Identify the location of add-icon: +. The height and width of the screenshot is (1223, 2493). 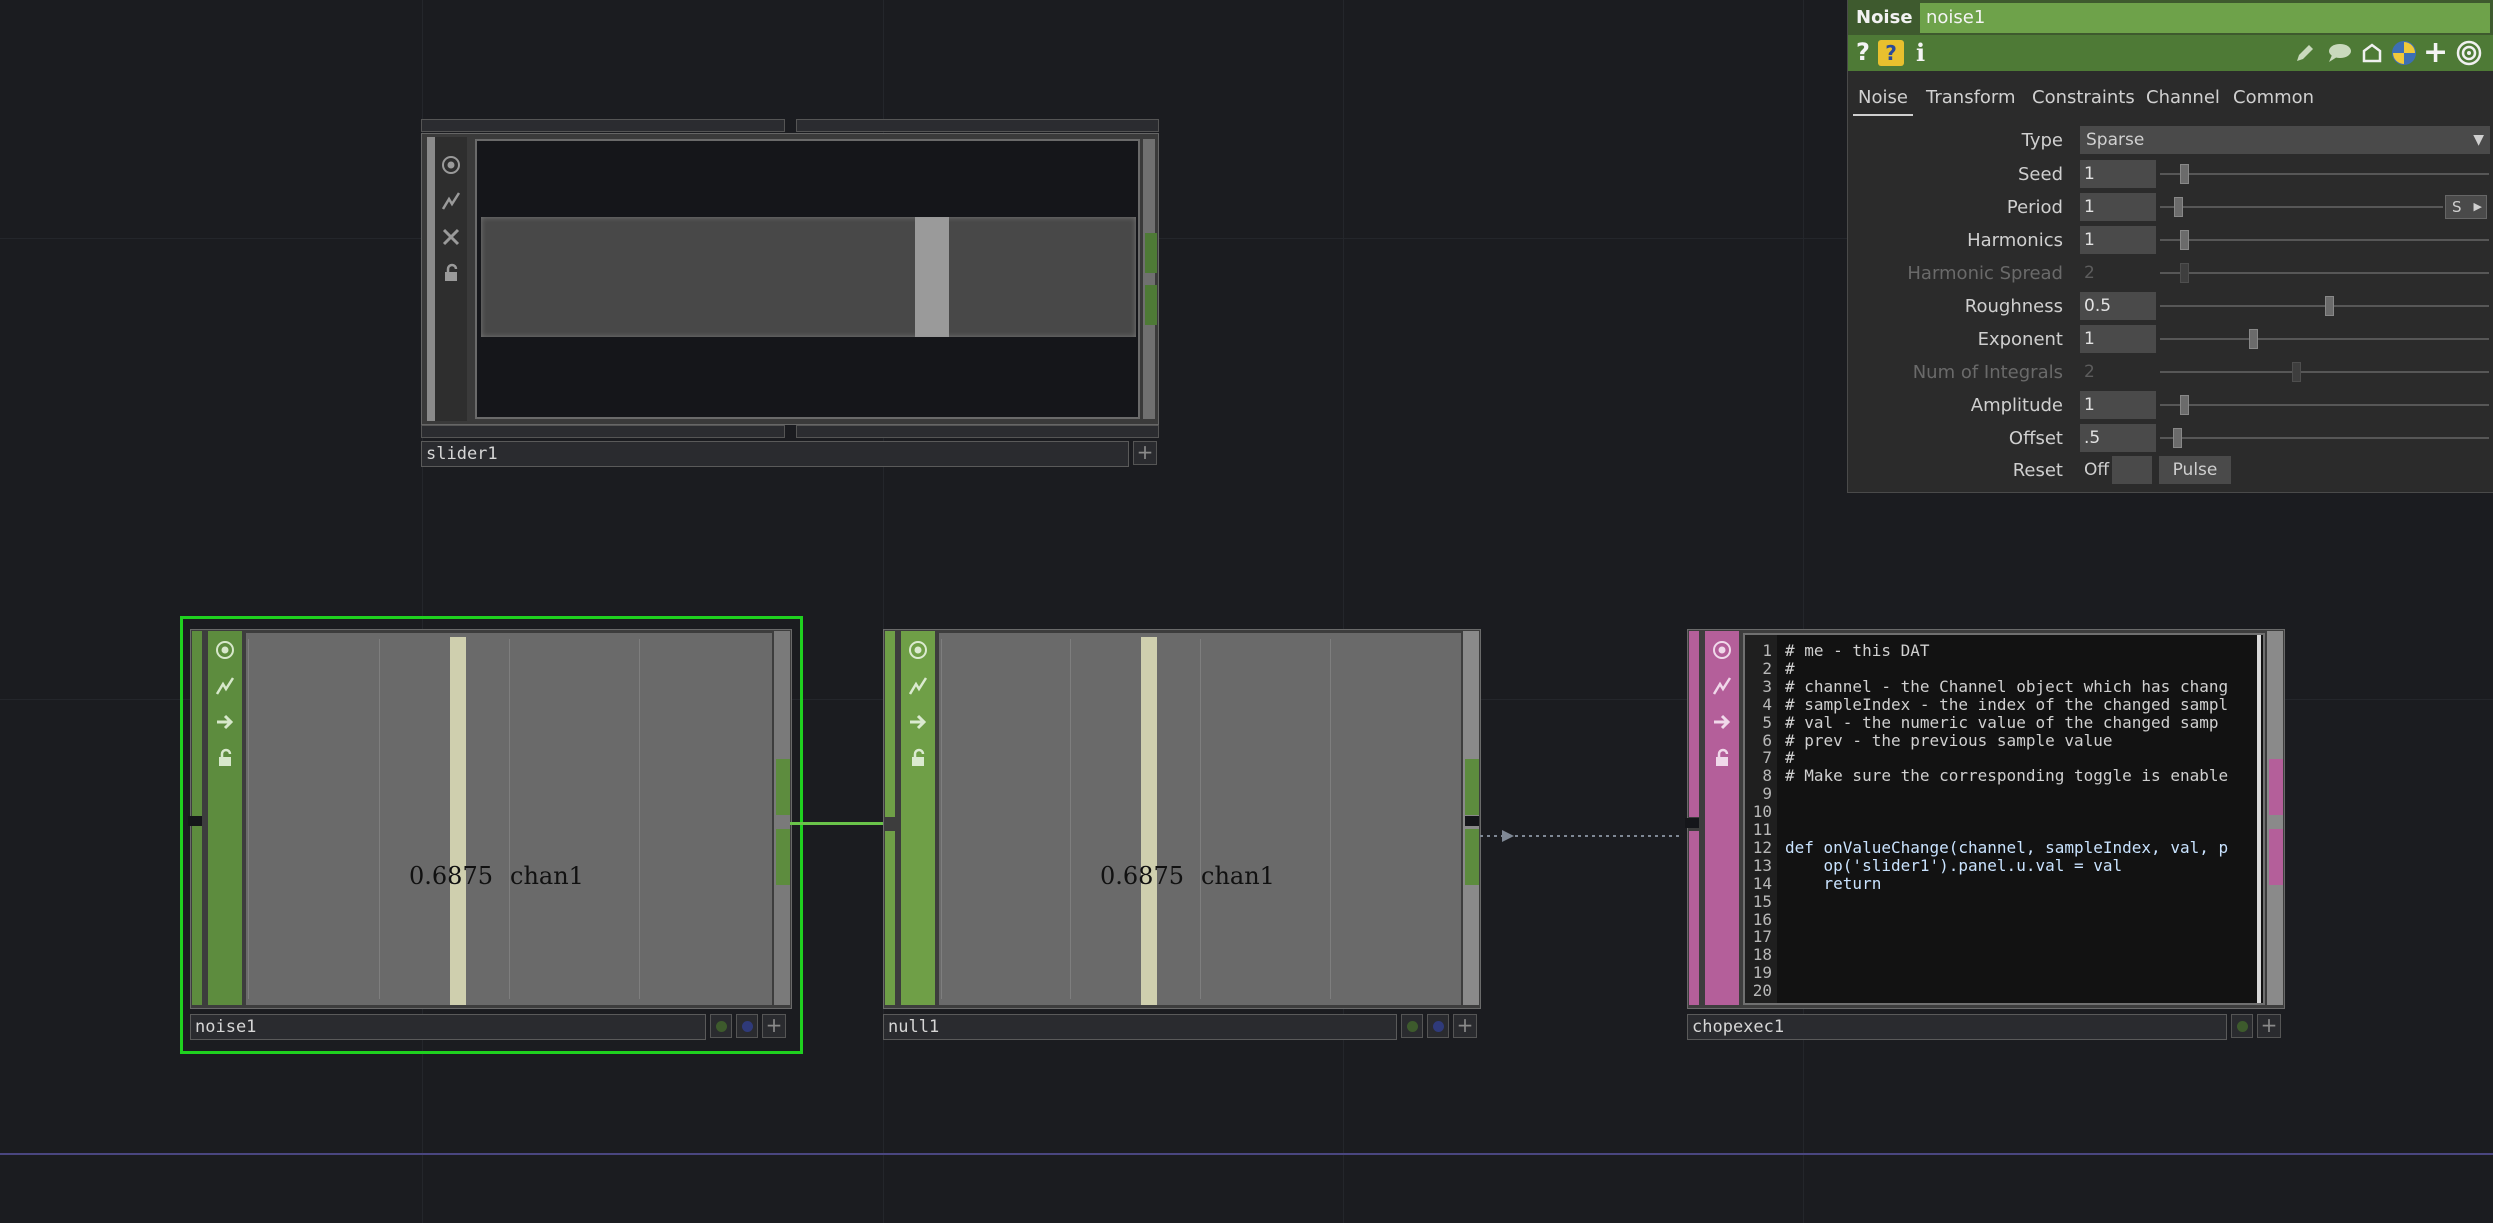
(2435, 53).